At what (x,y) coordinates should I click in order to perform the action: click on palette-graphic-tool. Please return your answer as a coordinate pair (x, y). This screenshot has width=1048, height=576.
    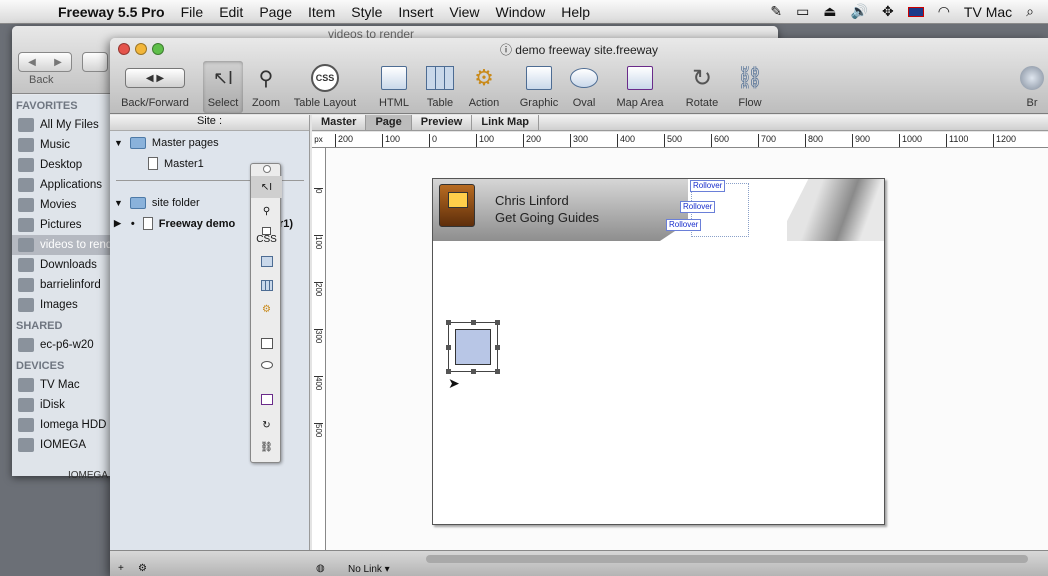
    Looking at the image, I should click on (266, 343).